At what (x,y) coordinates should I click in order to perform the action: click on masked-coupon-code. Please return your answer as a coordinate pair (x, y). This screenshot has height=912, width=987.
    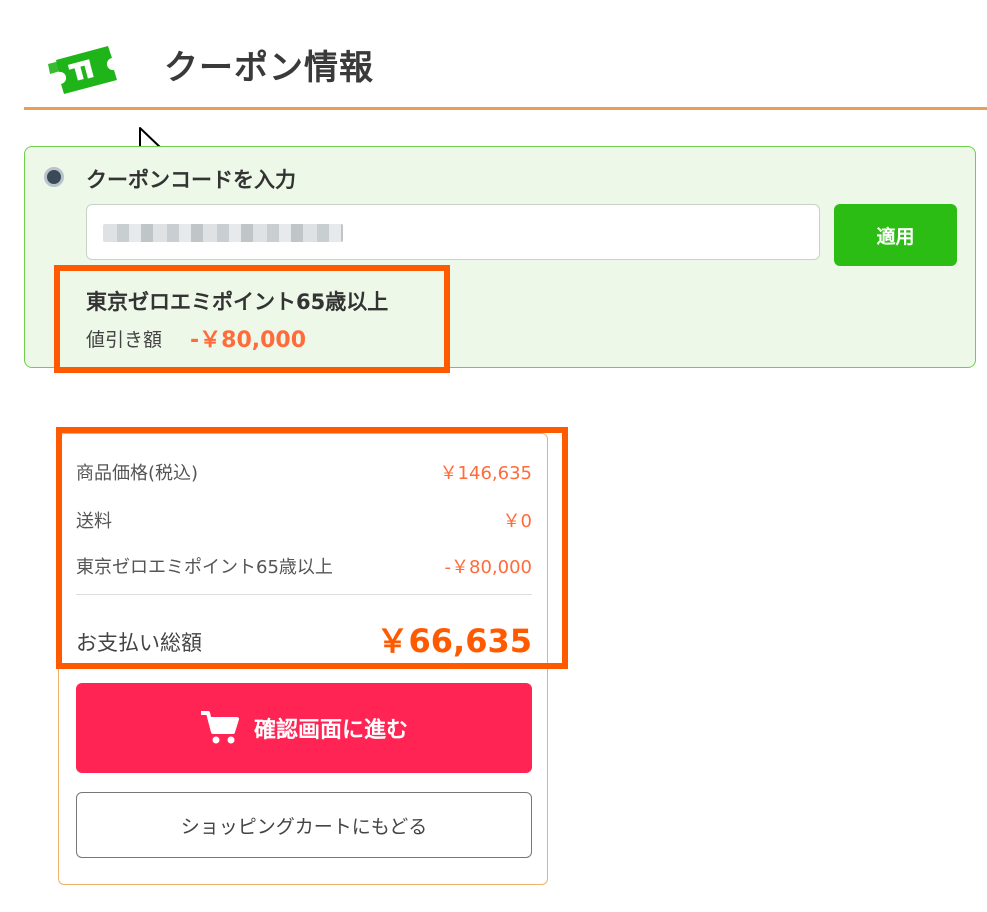
    Looking at the image, I should click on (223, 233).